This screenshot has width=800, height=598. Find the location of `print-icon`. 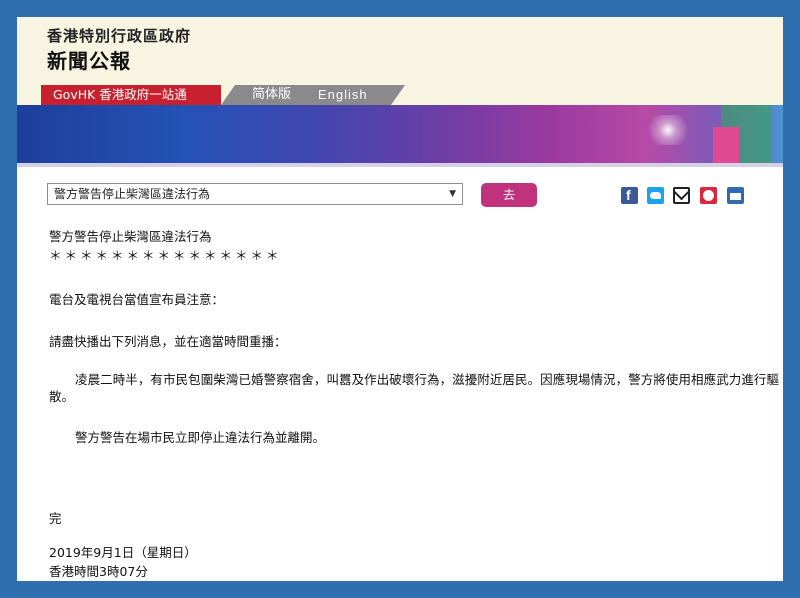

print-icon is located at coordinates (735, 195).